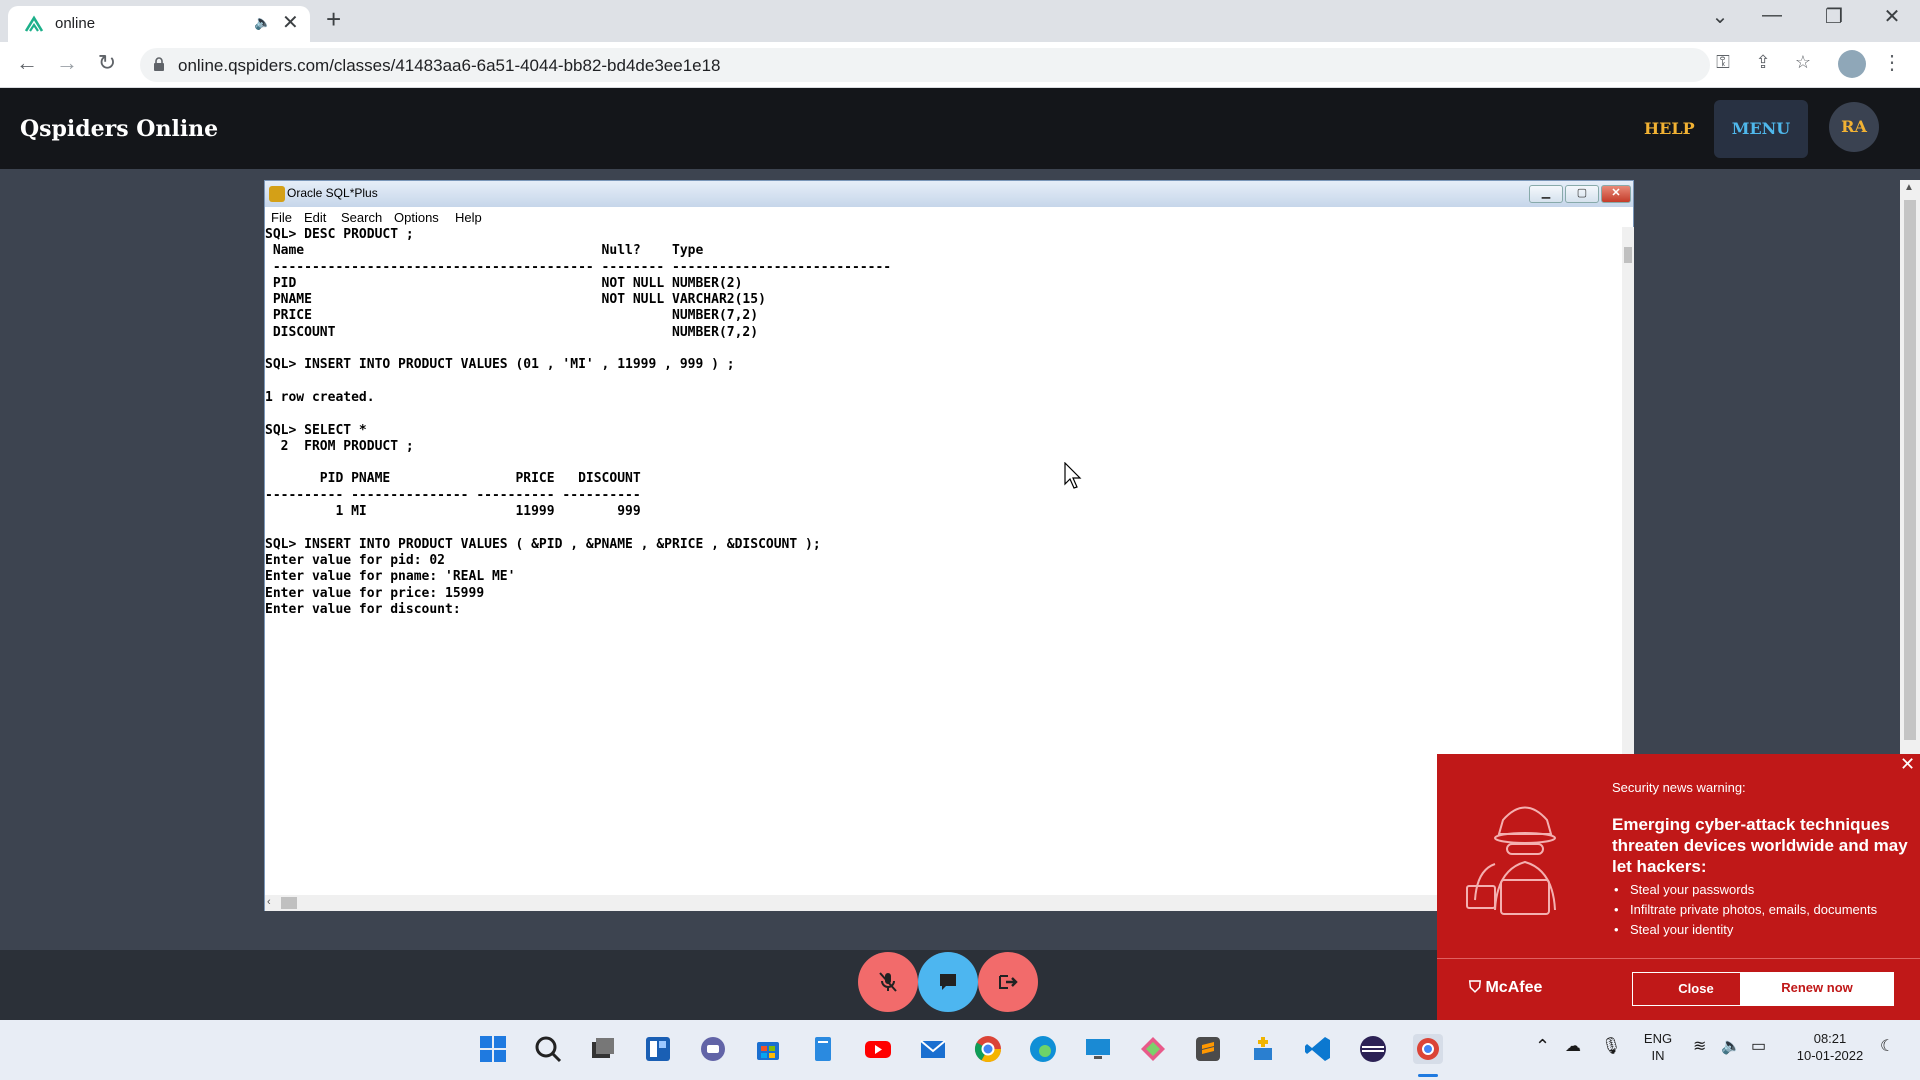 This screenshot has height=1080, width=1920. What do you see at coordinates (333, 19) in the screenshot?
I see `new-tab-button: +` at bounding box center [333, 19].